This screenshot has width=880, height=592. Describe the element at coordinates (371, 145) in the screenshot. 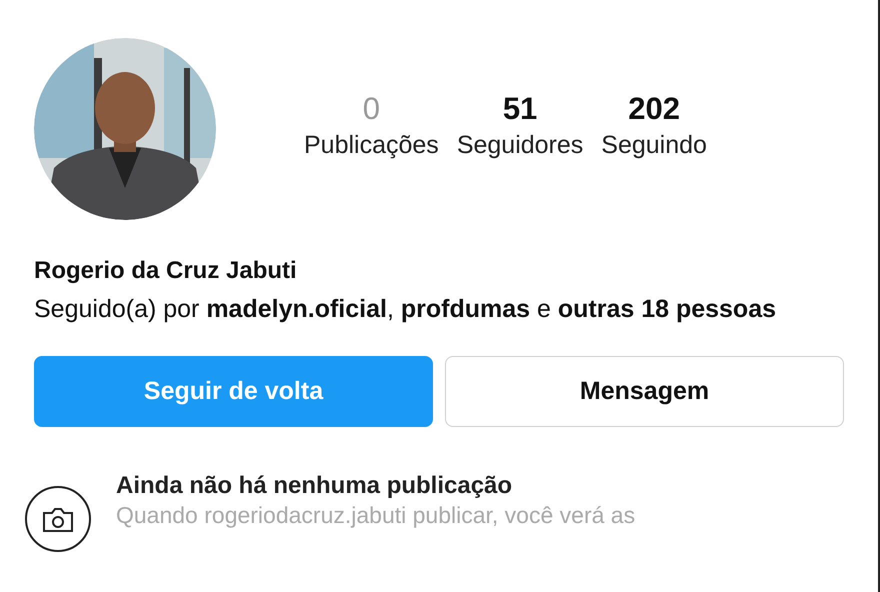

I see `stat-label: Publicações` at that location.